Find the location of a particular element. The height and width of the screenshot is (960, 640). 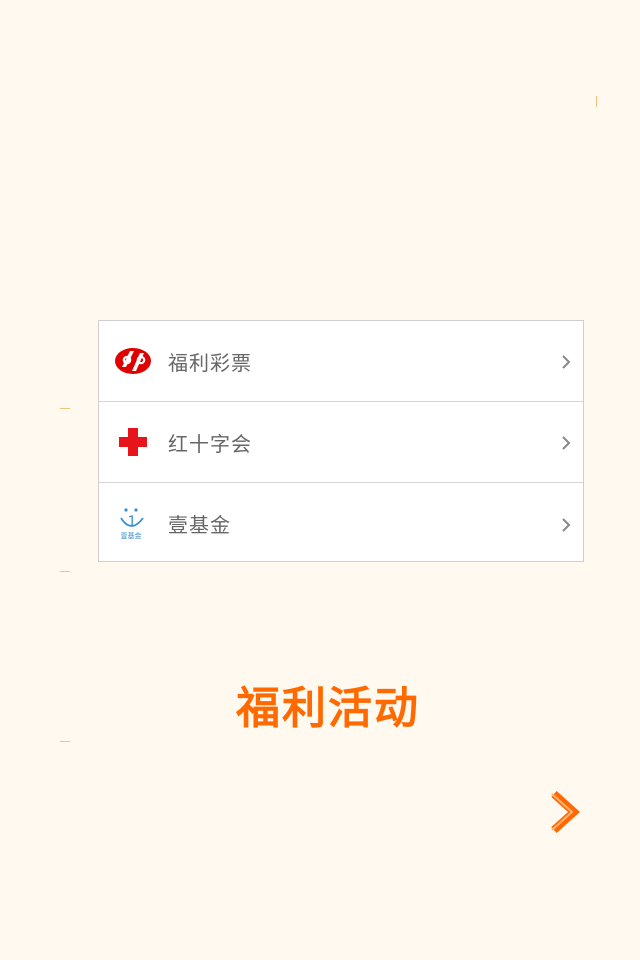

list-item-label: 福利彩票 is located at coordinates (210, 362).